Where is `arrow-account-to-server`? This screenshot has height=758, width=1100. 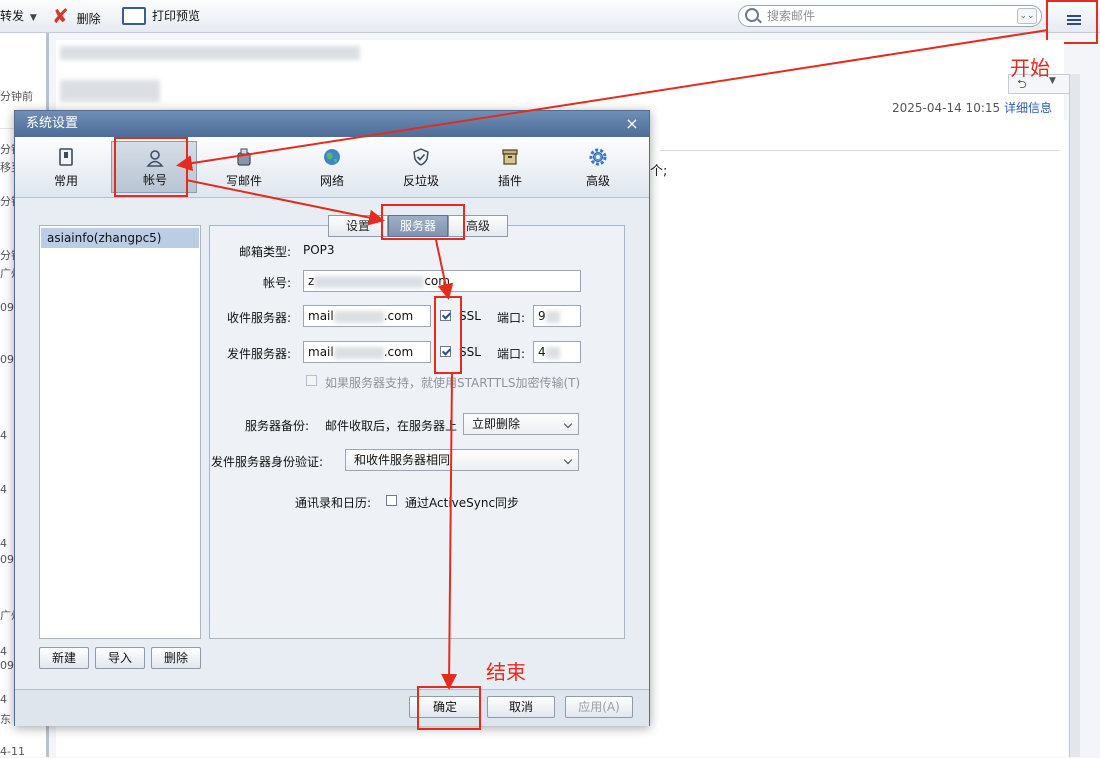
arrow-account-to-server is located at coordinates (285, 202).